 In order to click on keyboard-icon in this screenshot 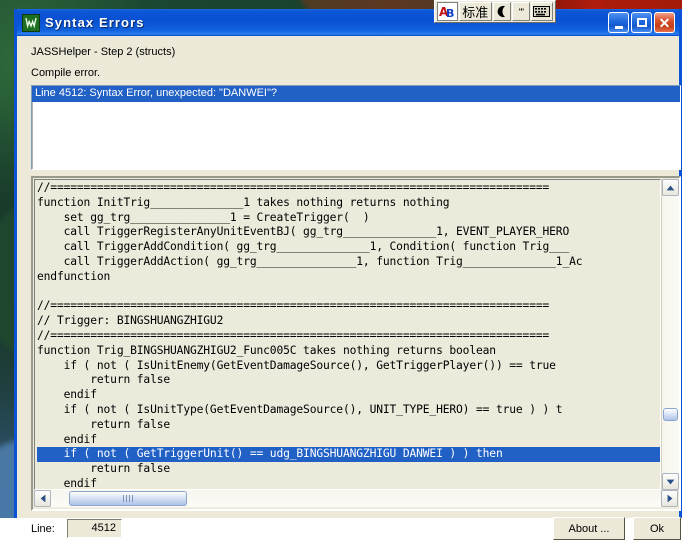, I will do `click(541, 11)`.